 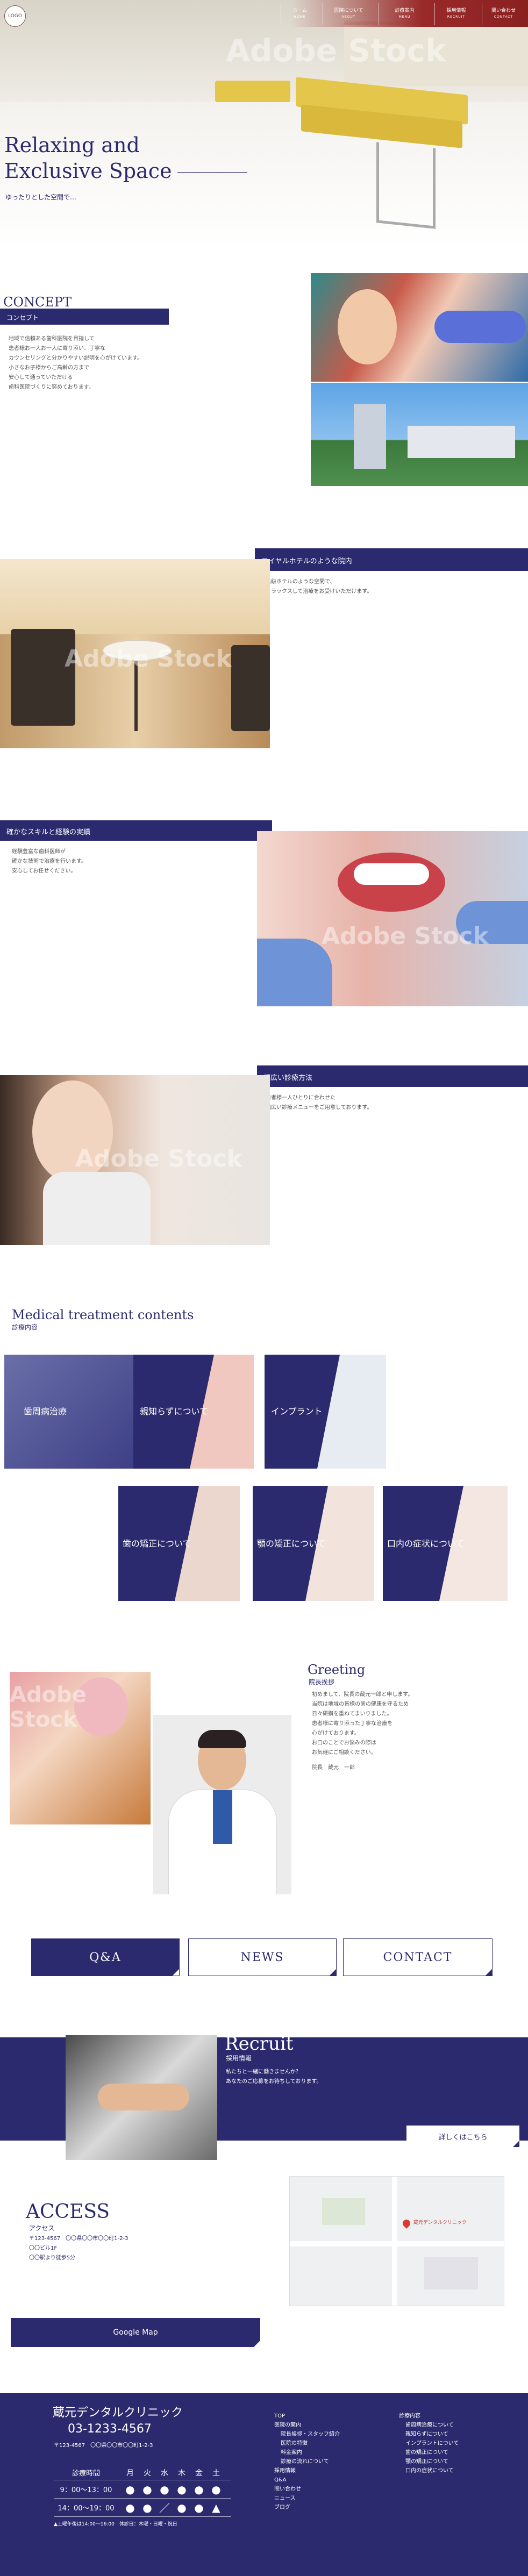 I want to click on treatment-title: Medical treatment contents, so click(x=103, y=1314).